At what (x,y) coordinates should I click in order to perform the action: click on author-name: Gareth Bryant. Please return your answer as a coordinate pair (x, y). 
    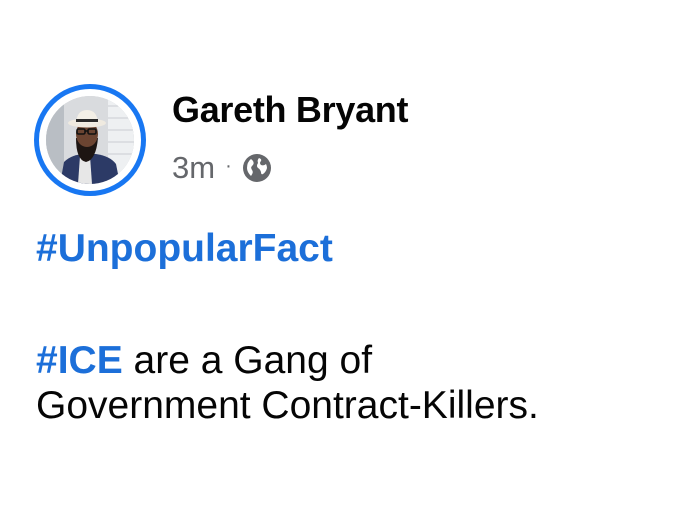
    Looking at the image, I should click on (290, 110).